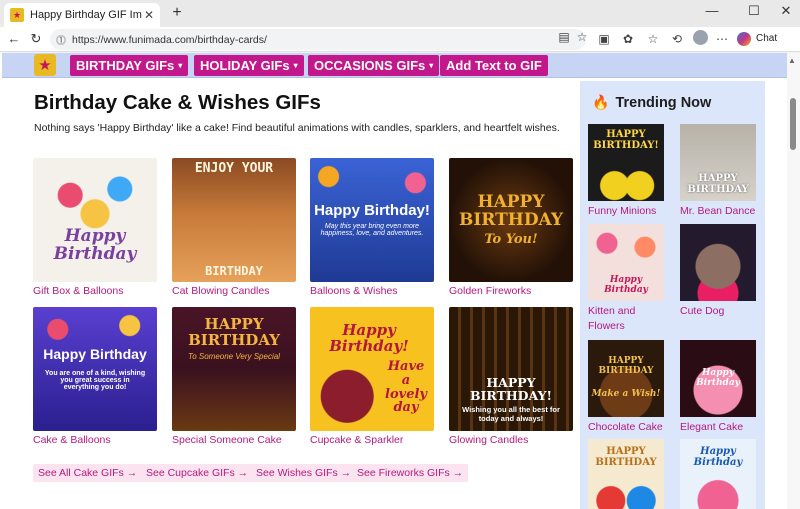  I want to click on trending-card: Cute Dog, so click(719, 271).